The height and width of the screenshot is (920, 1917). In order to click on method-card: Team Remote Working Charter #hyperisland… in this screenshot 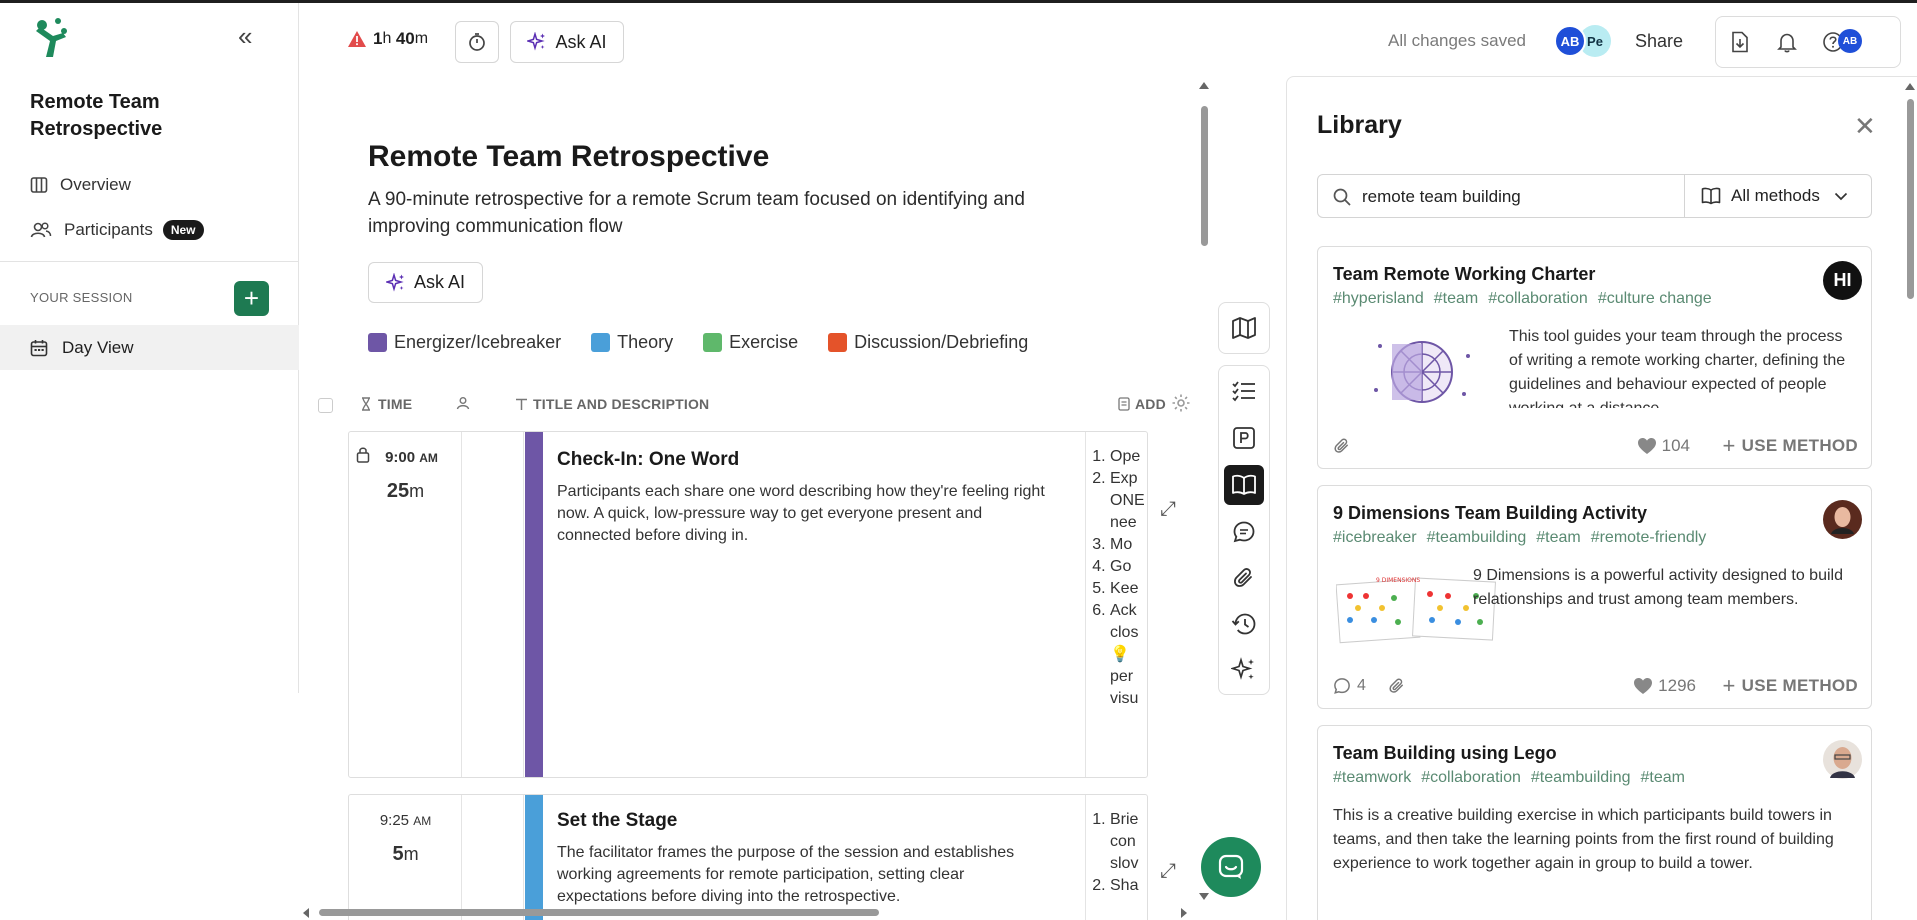, I will do `click(1594, 357)`.